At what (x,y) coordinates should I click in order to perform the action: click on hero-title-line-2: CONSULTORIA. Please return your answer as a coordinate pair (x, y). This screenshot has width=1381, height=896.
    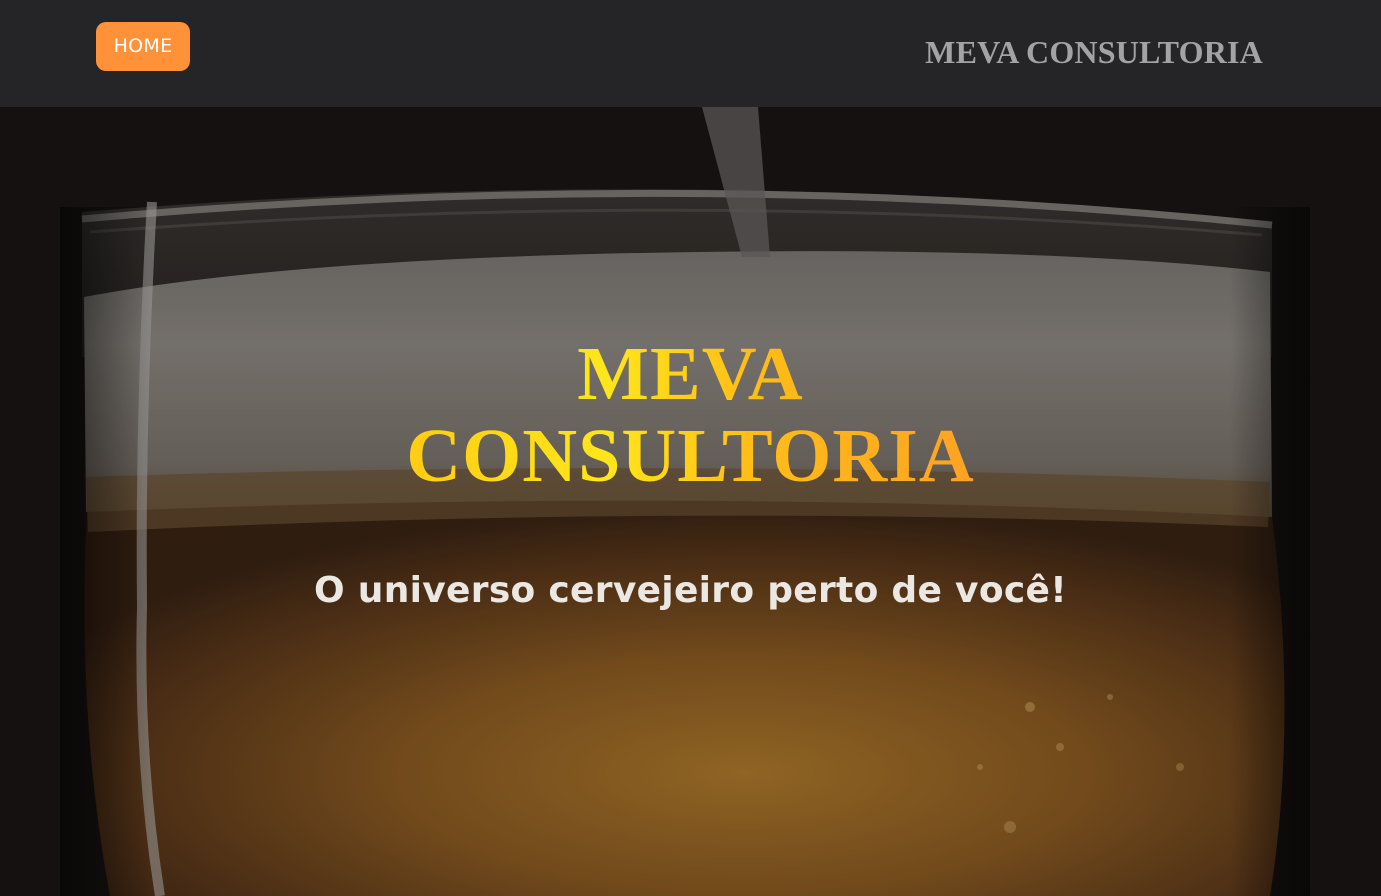
    Looking at the image, I should click on (690, 456).